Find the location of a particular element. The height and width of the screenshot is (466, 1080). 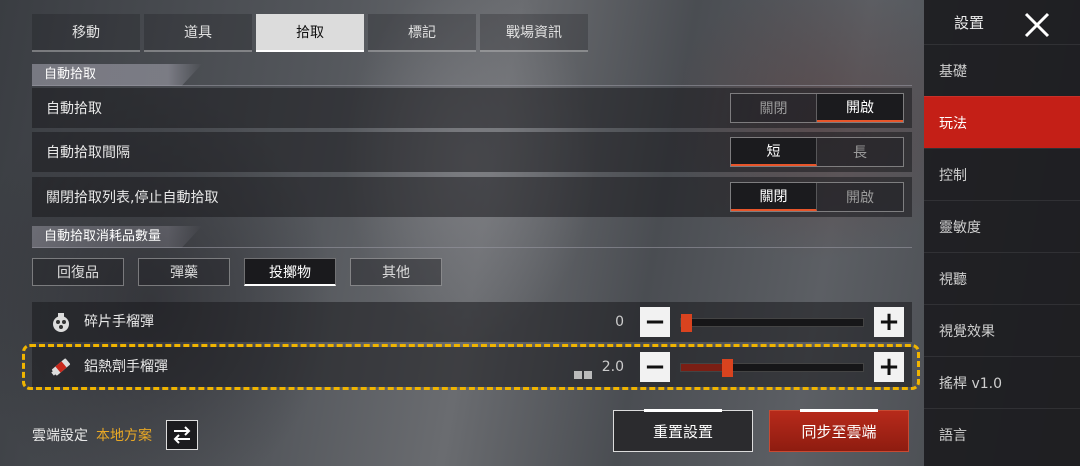

cloud-settings: 雲端設定 本地方案 is located at coordinates (115, 435).